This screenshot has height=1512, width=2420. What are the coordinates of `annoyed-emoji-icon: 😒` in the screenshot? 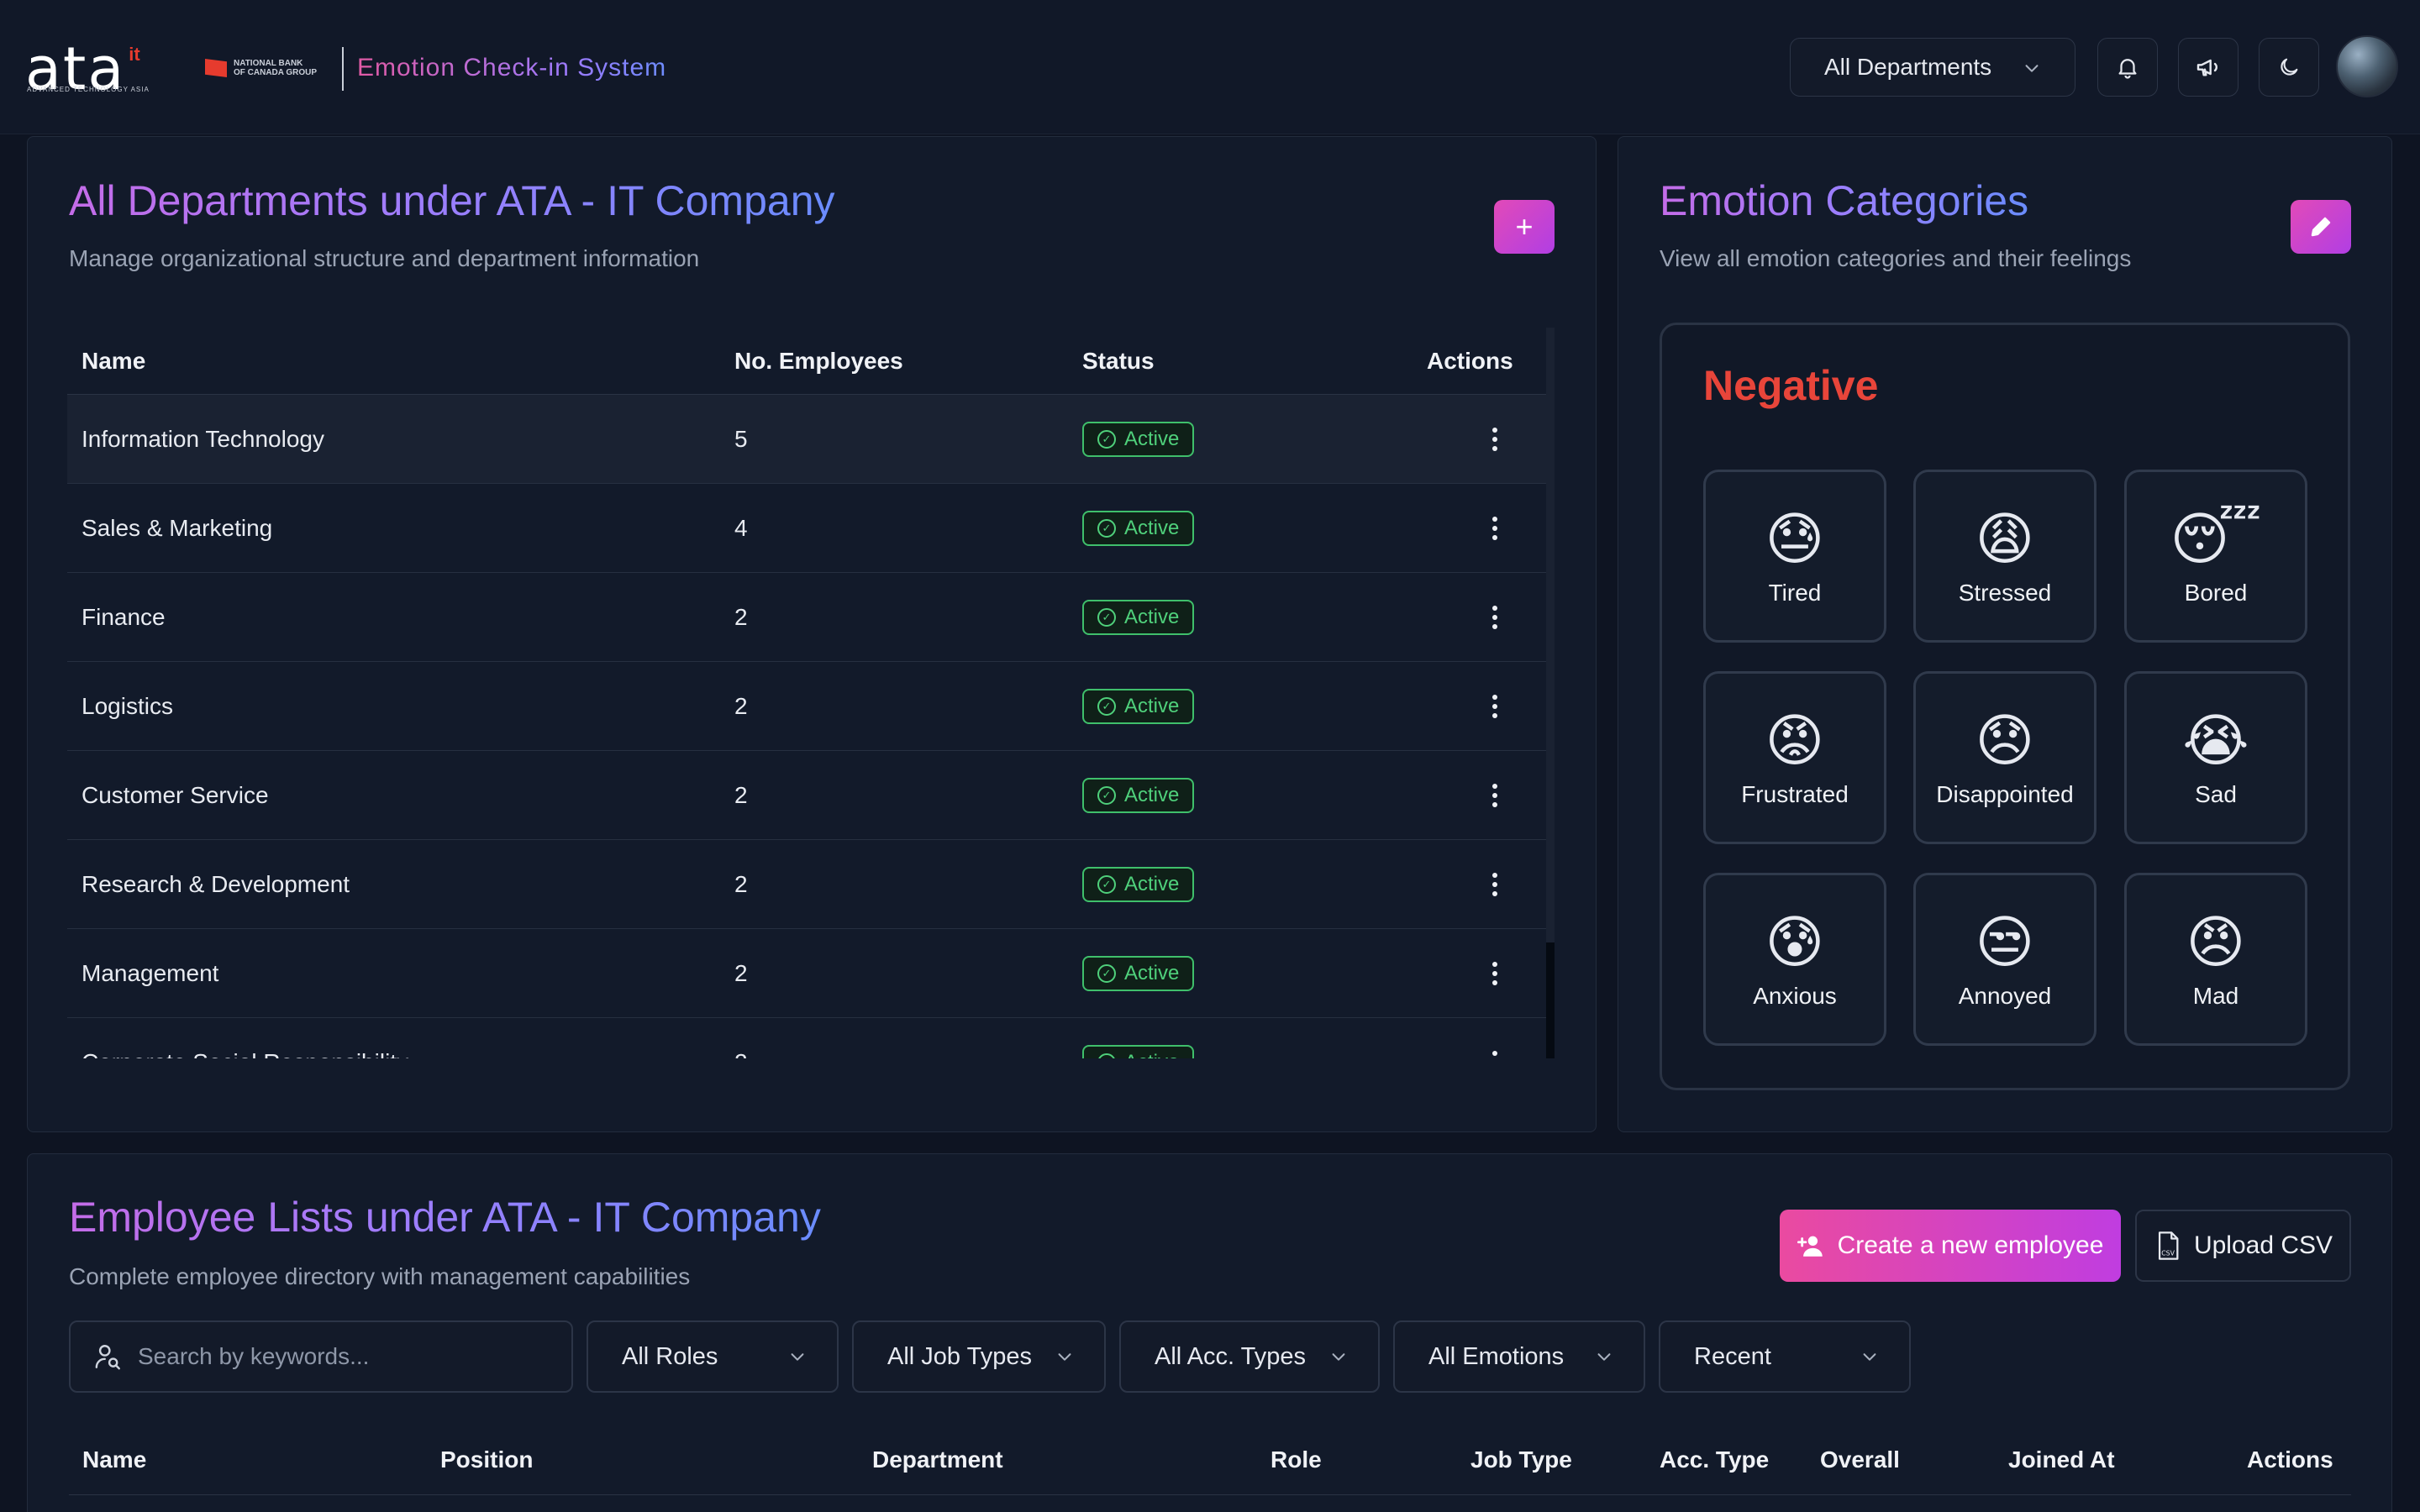 It's located at (2005, 942).